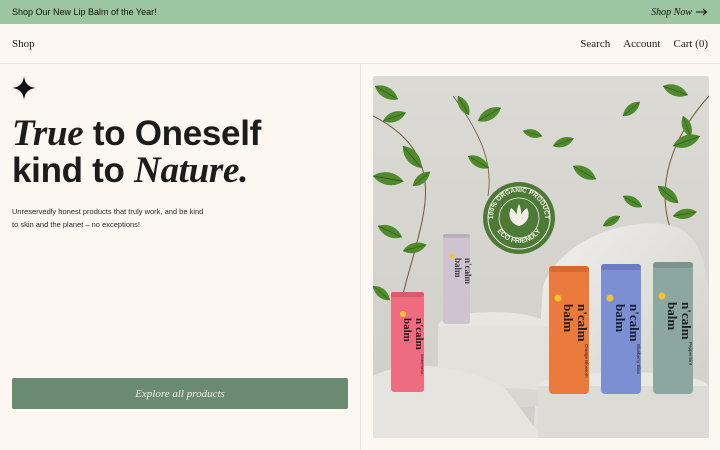  I want to click on lip-balm-tube-pink: balm n'calm Watermelon, so click(408, 342).